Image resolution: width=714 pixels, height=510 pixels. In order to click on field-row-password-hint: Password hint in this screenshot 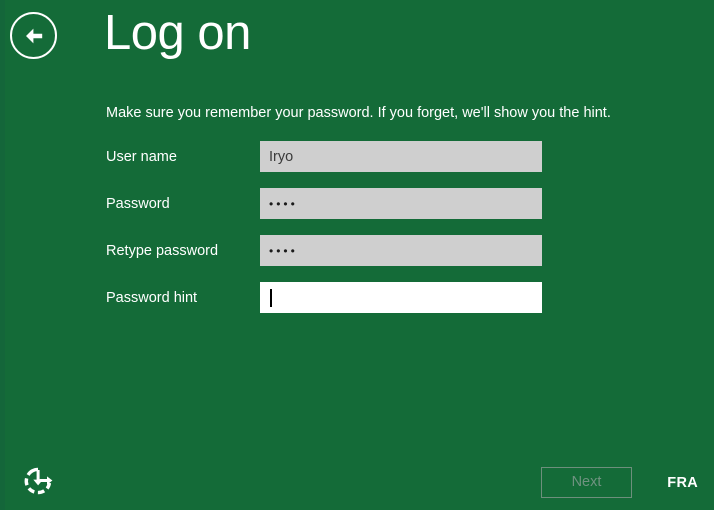, I will do `click(324, 305)`.